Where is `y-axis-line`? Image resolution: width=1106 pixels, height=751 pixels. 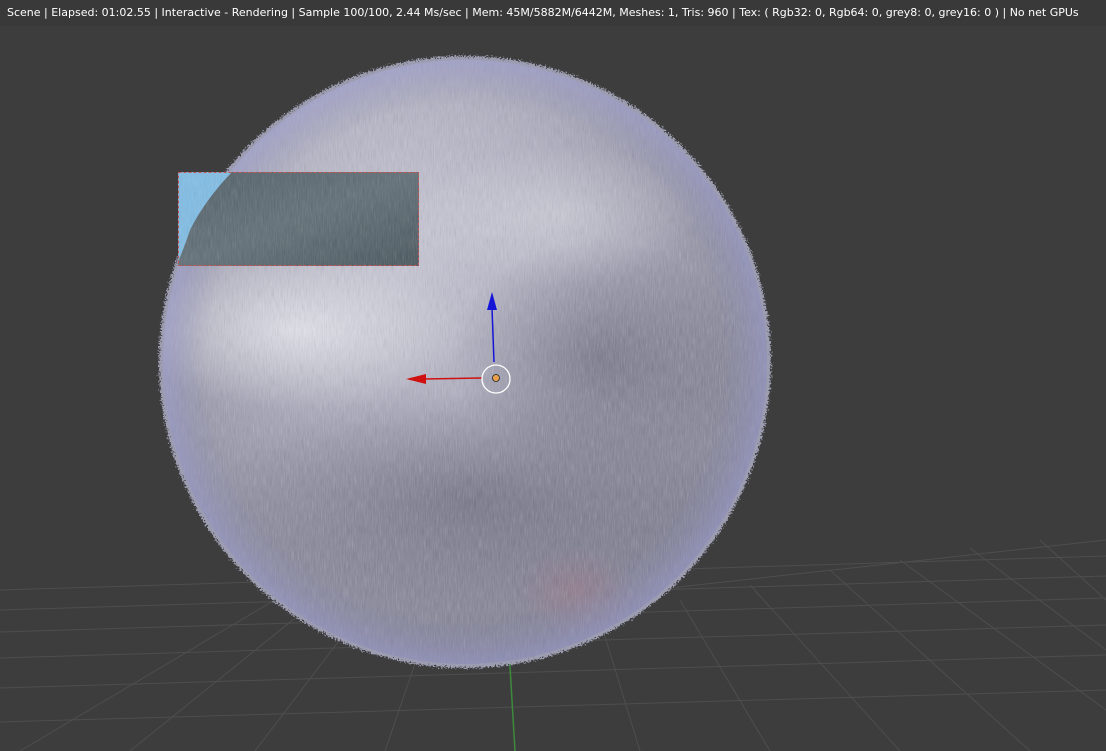 y-axis-line is located at coordinates (512, 700).